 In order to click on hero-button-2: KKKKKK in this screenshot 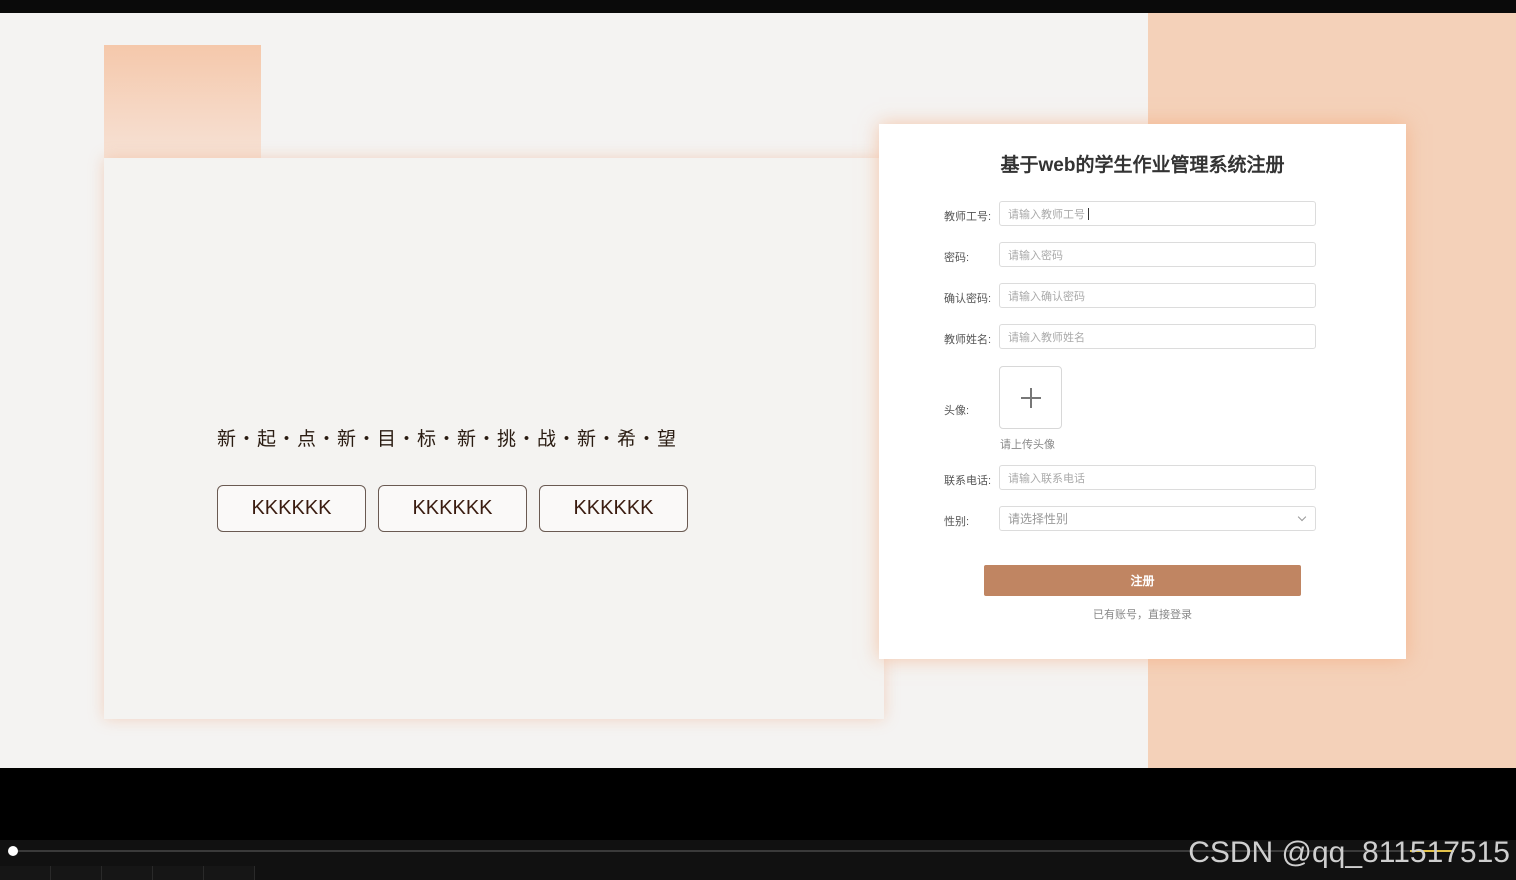, I will do `click(452, 508)`.